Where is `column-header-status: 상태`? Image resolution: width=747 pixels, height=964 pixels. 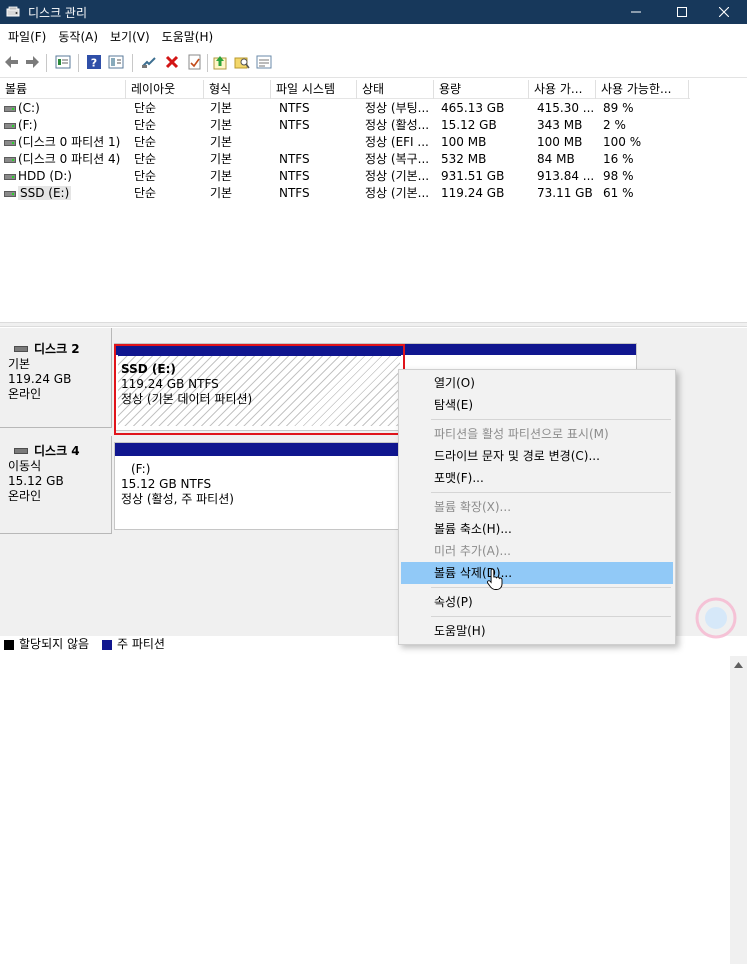
column-header-status: 상태 is located at coordinates (395, 89).